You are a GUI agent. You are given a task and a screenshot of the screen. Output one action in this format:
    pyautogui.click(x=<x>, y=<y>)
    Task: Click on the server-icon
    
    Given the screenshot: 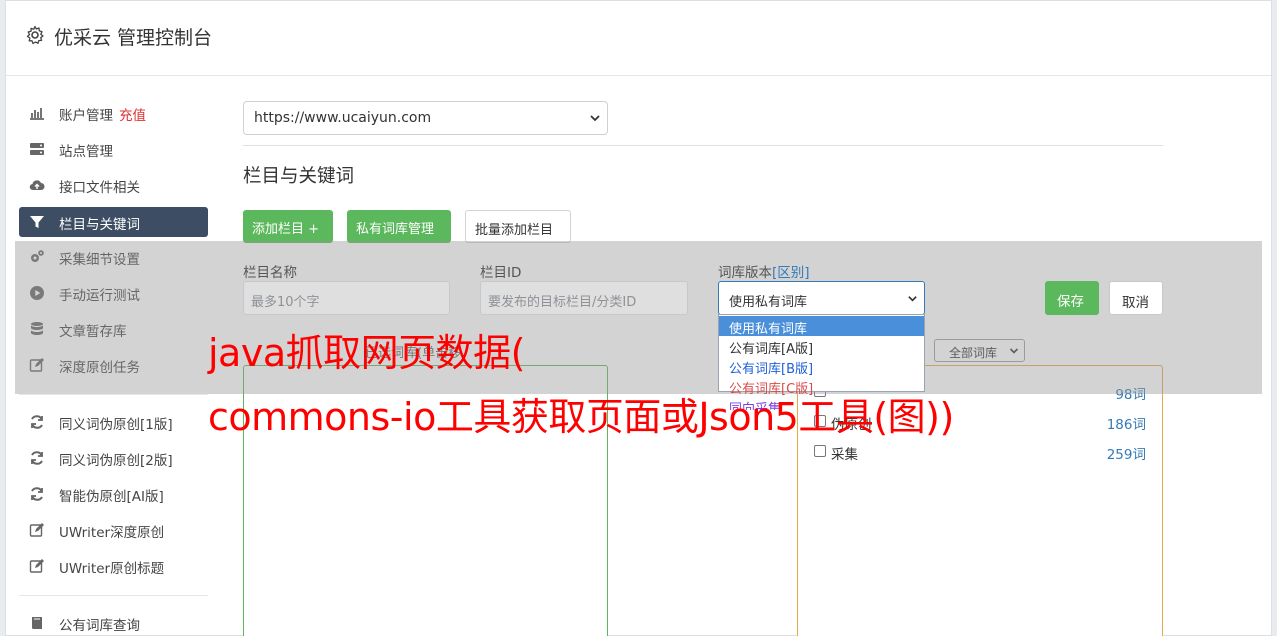 What is the action you would take?
    pyautogui.click(x=37, y=149)
    